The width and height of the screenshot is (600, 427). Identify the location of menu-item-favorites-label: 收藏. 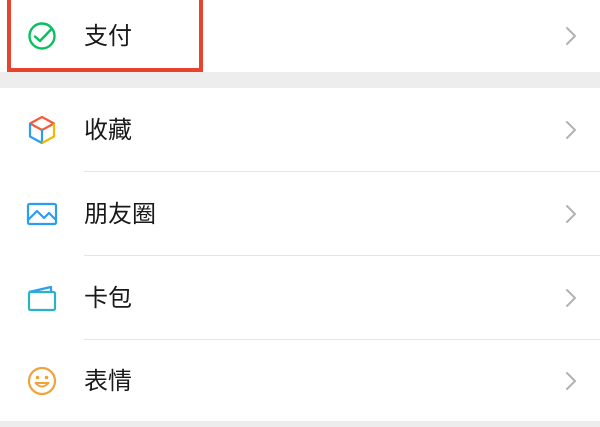
(108, 130).